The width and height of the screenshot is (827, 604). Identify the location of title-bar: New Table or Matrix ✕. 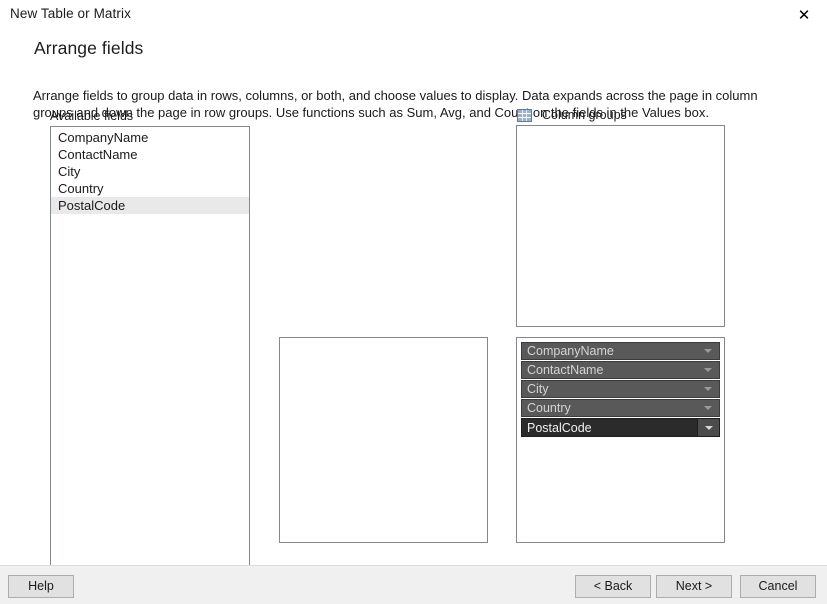
(413, 15).